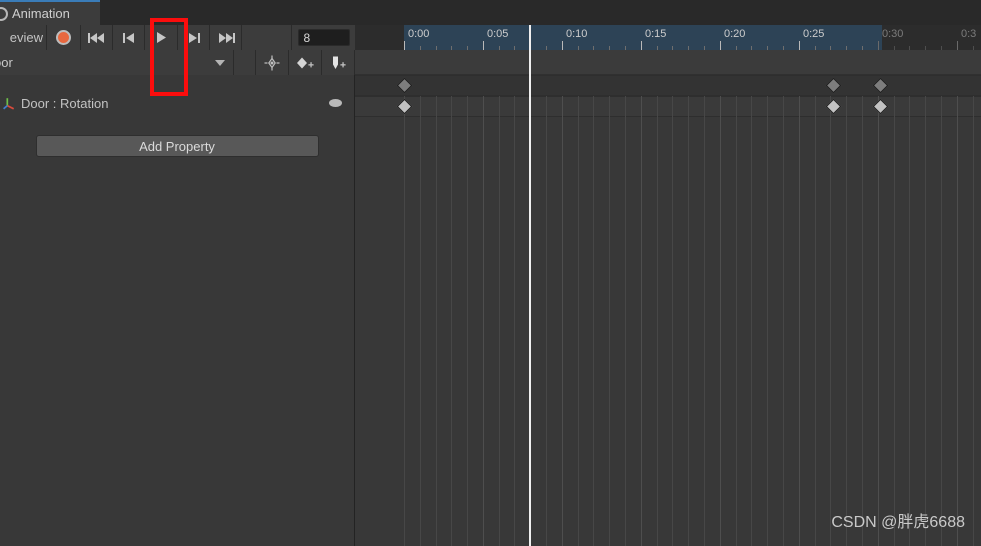  Describe the element at coordinates (245, 62) in the screenshot. I see `clip-toolbar-spacer` at that location.